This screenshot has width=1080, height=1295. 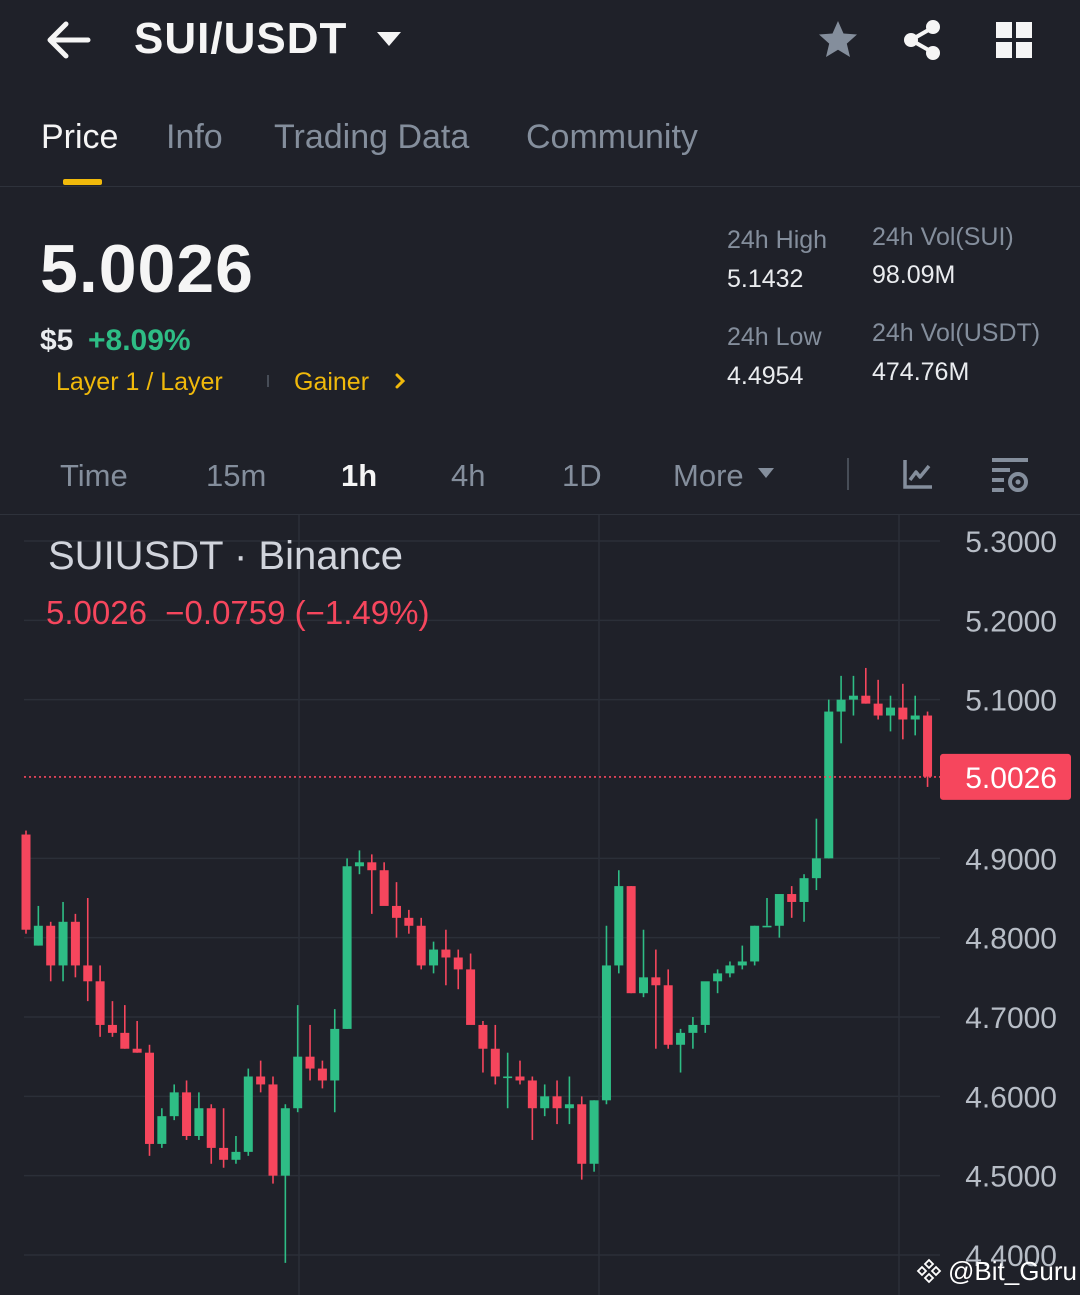 I want to click on share-icon, so click(x=922, y=40).